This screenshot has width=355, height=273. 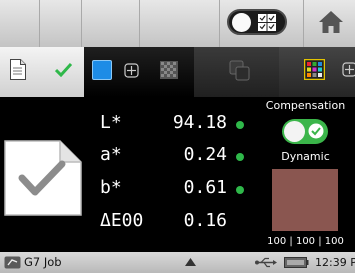 What do you see at coordinates (175, 191) in the screenshot?
I see `value-row-b: b* 0.61` at bounding box center [175, 191].